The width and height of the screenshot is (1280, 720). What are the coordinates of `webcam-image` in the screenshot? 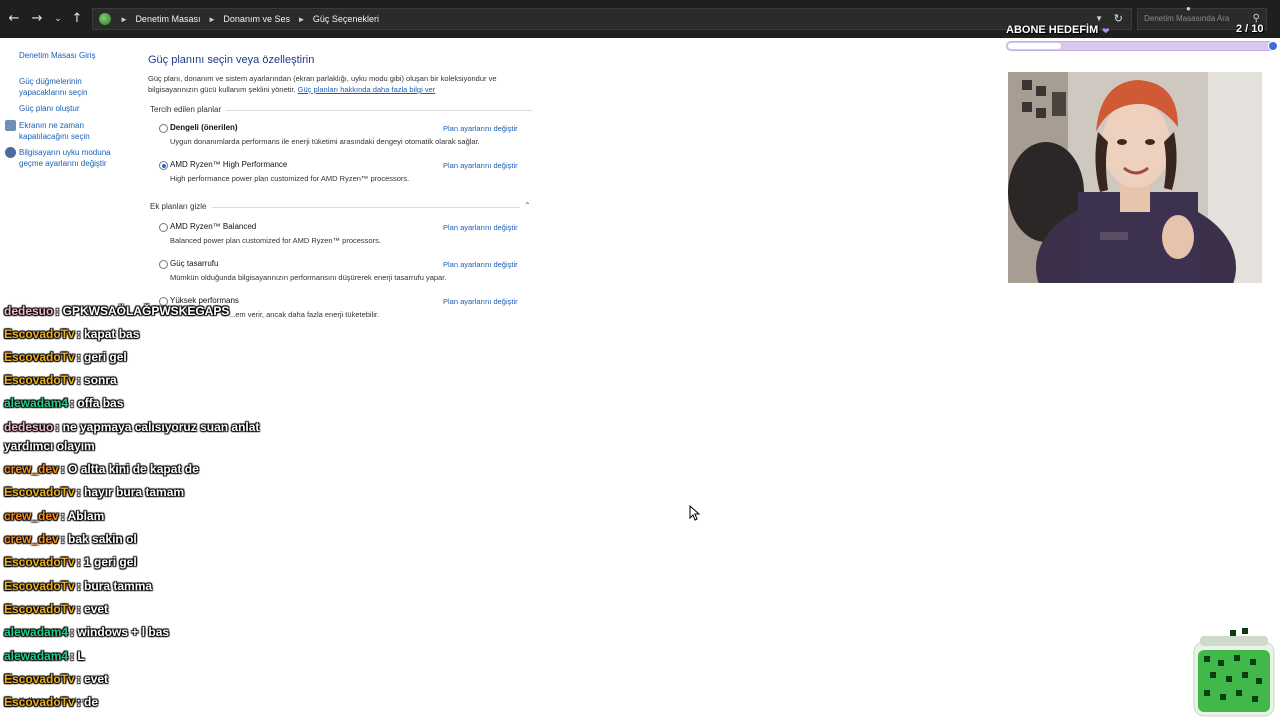 It's located at (1135, 177).